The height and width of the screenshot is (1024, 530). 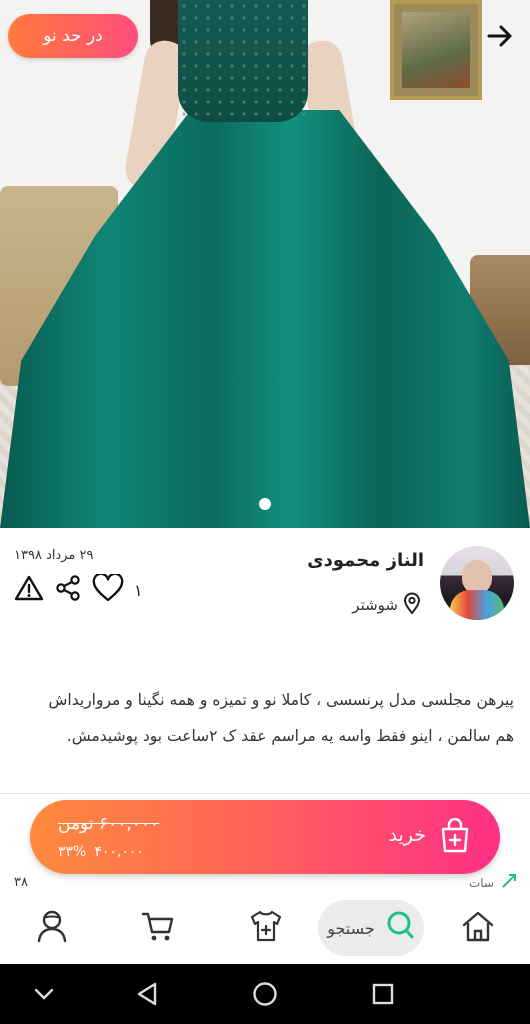 I want to click on home-icon, so click(x=478, y=928).